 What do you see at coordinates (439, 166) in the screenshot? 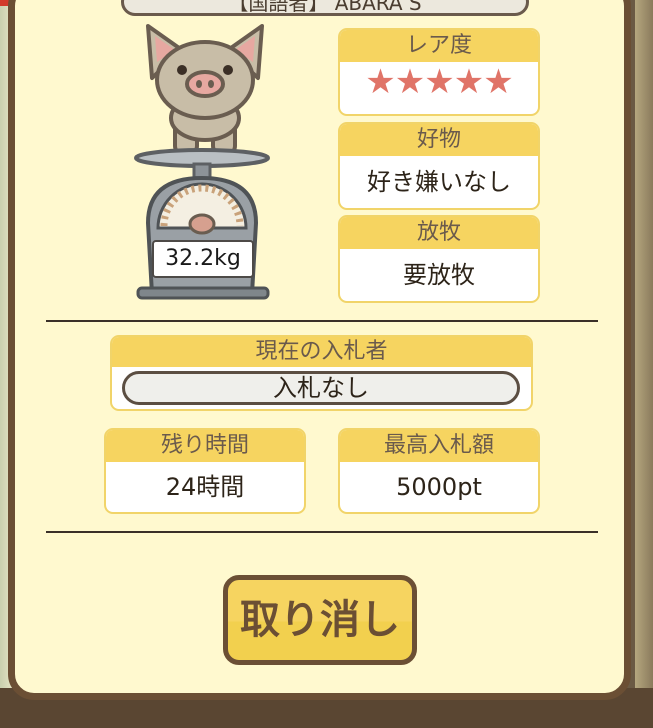
I see `favorite-card: 好物 好き嫌いなし` at bounding box center [439, 166].